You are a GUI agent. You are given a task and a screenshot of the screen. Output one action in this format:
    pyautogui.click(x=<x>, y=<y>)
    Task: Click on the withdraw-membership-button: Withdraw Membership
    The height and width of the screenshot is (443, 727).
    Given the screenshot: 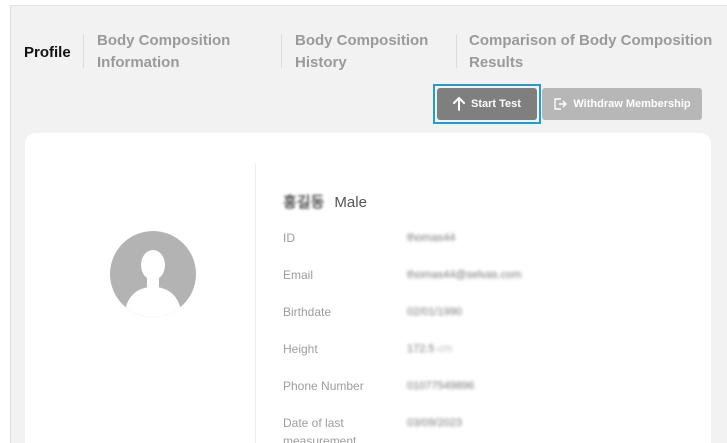 What is the action you would take?
    pyautogui.click(x=622, y=104)
    